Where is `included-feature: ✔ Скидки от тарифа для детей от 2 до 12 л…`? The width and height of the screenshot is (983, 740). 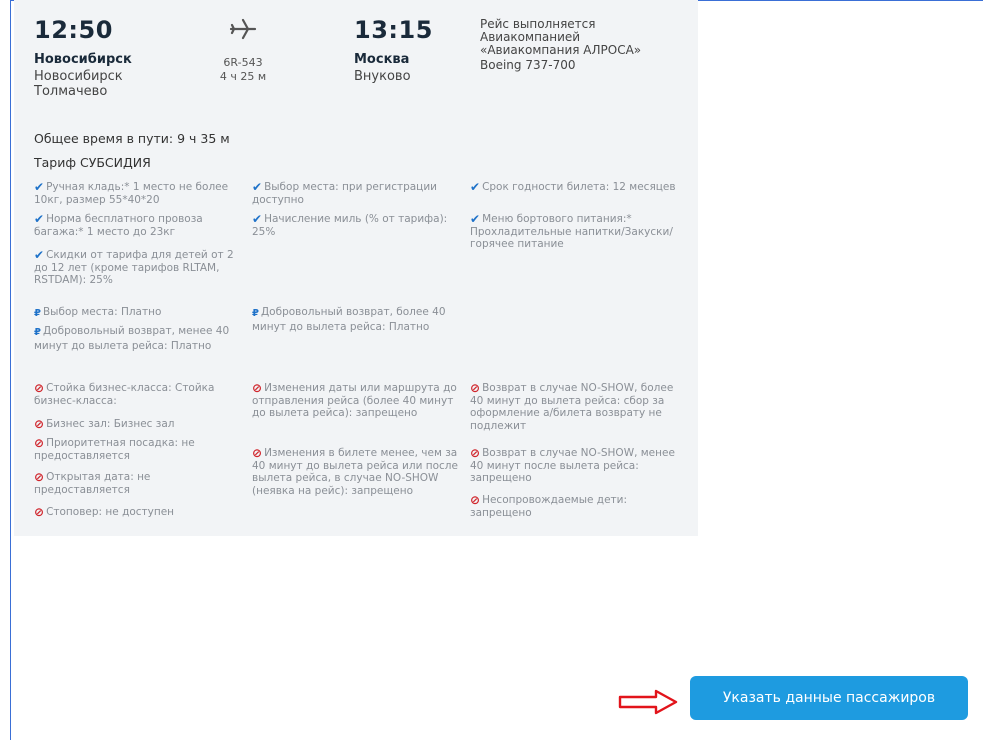
included-feature: ✔ Скидки от тарифа для детей от 2 до 12 л… is located at coordinates (134, 267).